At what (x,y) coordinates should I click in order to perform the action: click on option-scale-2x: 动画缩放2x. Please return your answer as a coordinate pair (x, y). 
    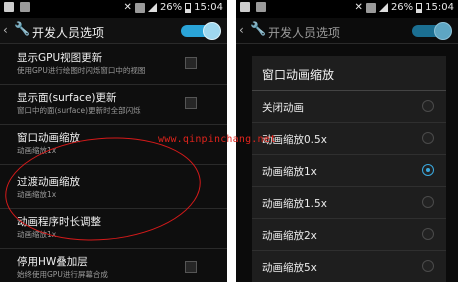
    Looking at the image, I should click on (349, 235).